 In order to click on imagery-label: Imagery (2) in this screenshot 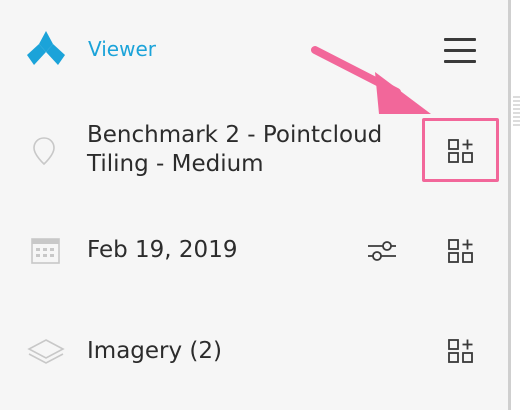, I will do `click(154, 351)`.